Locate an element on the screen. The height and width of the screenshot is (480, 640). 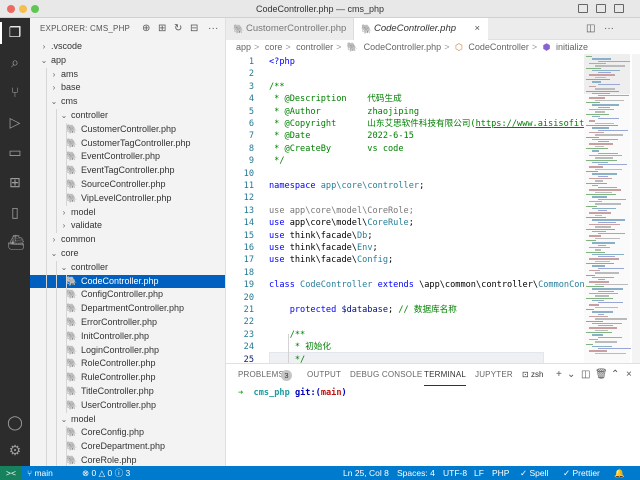
file-item: 🐘 UserController.php is located at coordinates (127, 405).